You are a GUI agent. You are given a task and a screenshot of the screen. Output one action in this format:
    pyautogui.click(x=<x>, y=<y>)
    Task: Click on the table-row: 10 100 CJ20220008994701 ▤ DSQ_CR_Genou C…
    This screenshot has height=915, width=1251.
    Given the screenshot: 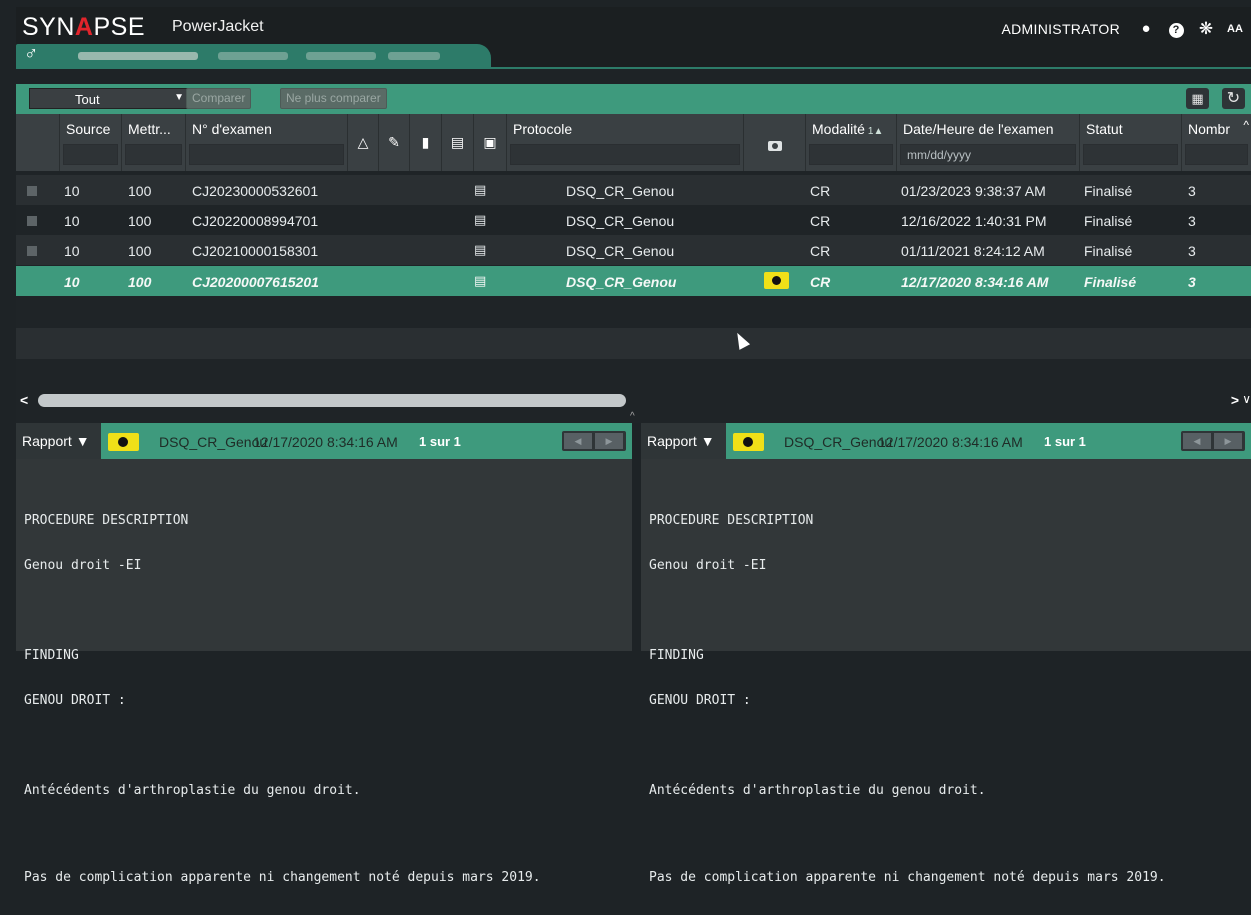 What is the action you would take?
    pyautogui.click(x=633, y=220)
    